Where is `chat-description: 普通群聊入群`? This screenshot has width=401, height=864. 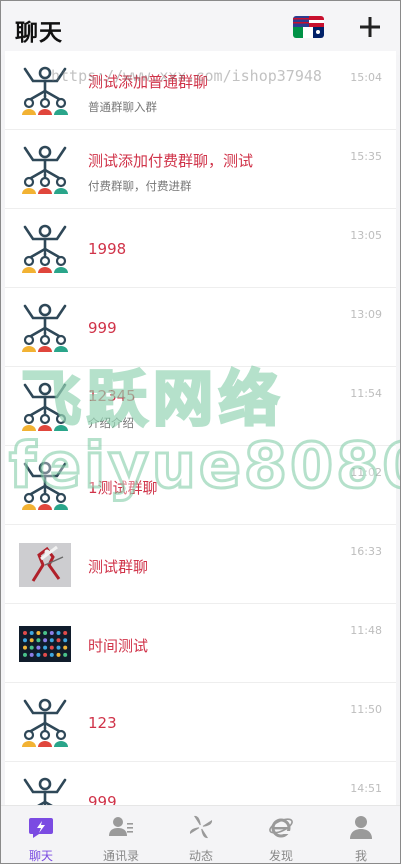 chat-description: 普通群聊入群 is located at coordinates (122, 107).